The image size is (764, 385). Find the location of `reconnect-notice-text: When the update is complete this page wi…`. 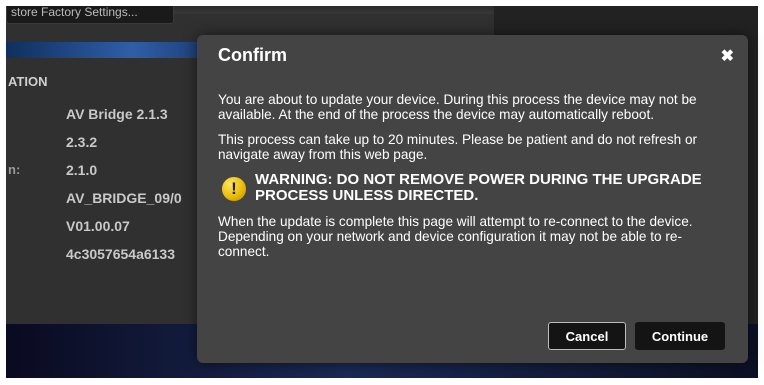

reconnect-notice-text: When the update is complete this page wi… is located at coordinates (455, 236).